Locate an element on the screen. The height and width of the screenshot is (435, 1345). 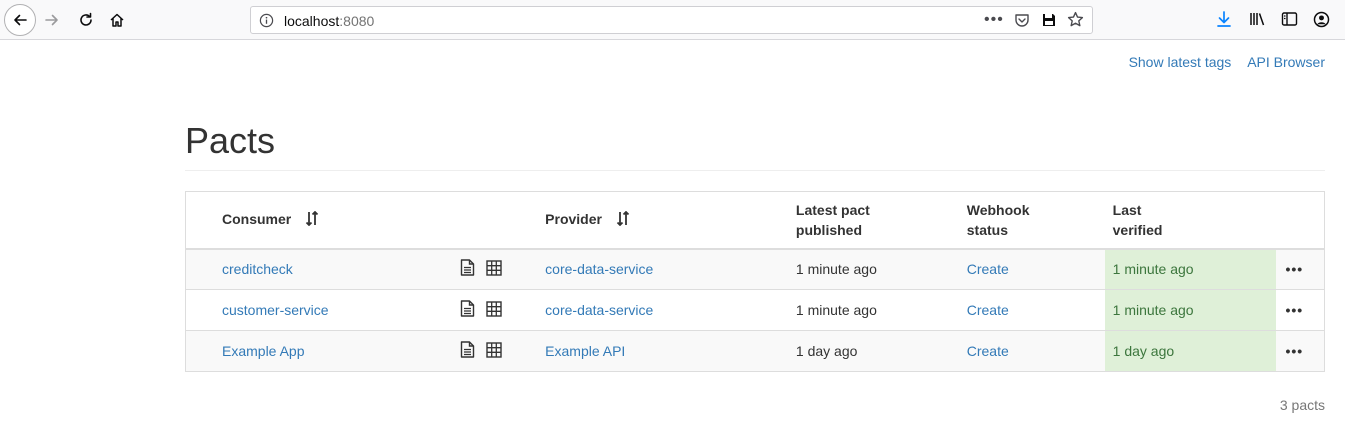
last-verified-header-line1: Last is located at coordinates (1127, 209).